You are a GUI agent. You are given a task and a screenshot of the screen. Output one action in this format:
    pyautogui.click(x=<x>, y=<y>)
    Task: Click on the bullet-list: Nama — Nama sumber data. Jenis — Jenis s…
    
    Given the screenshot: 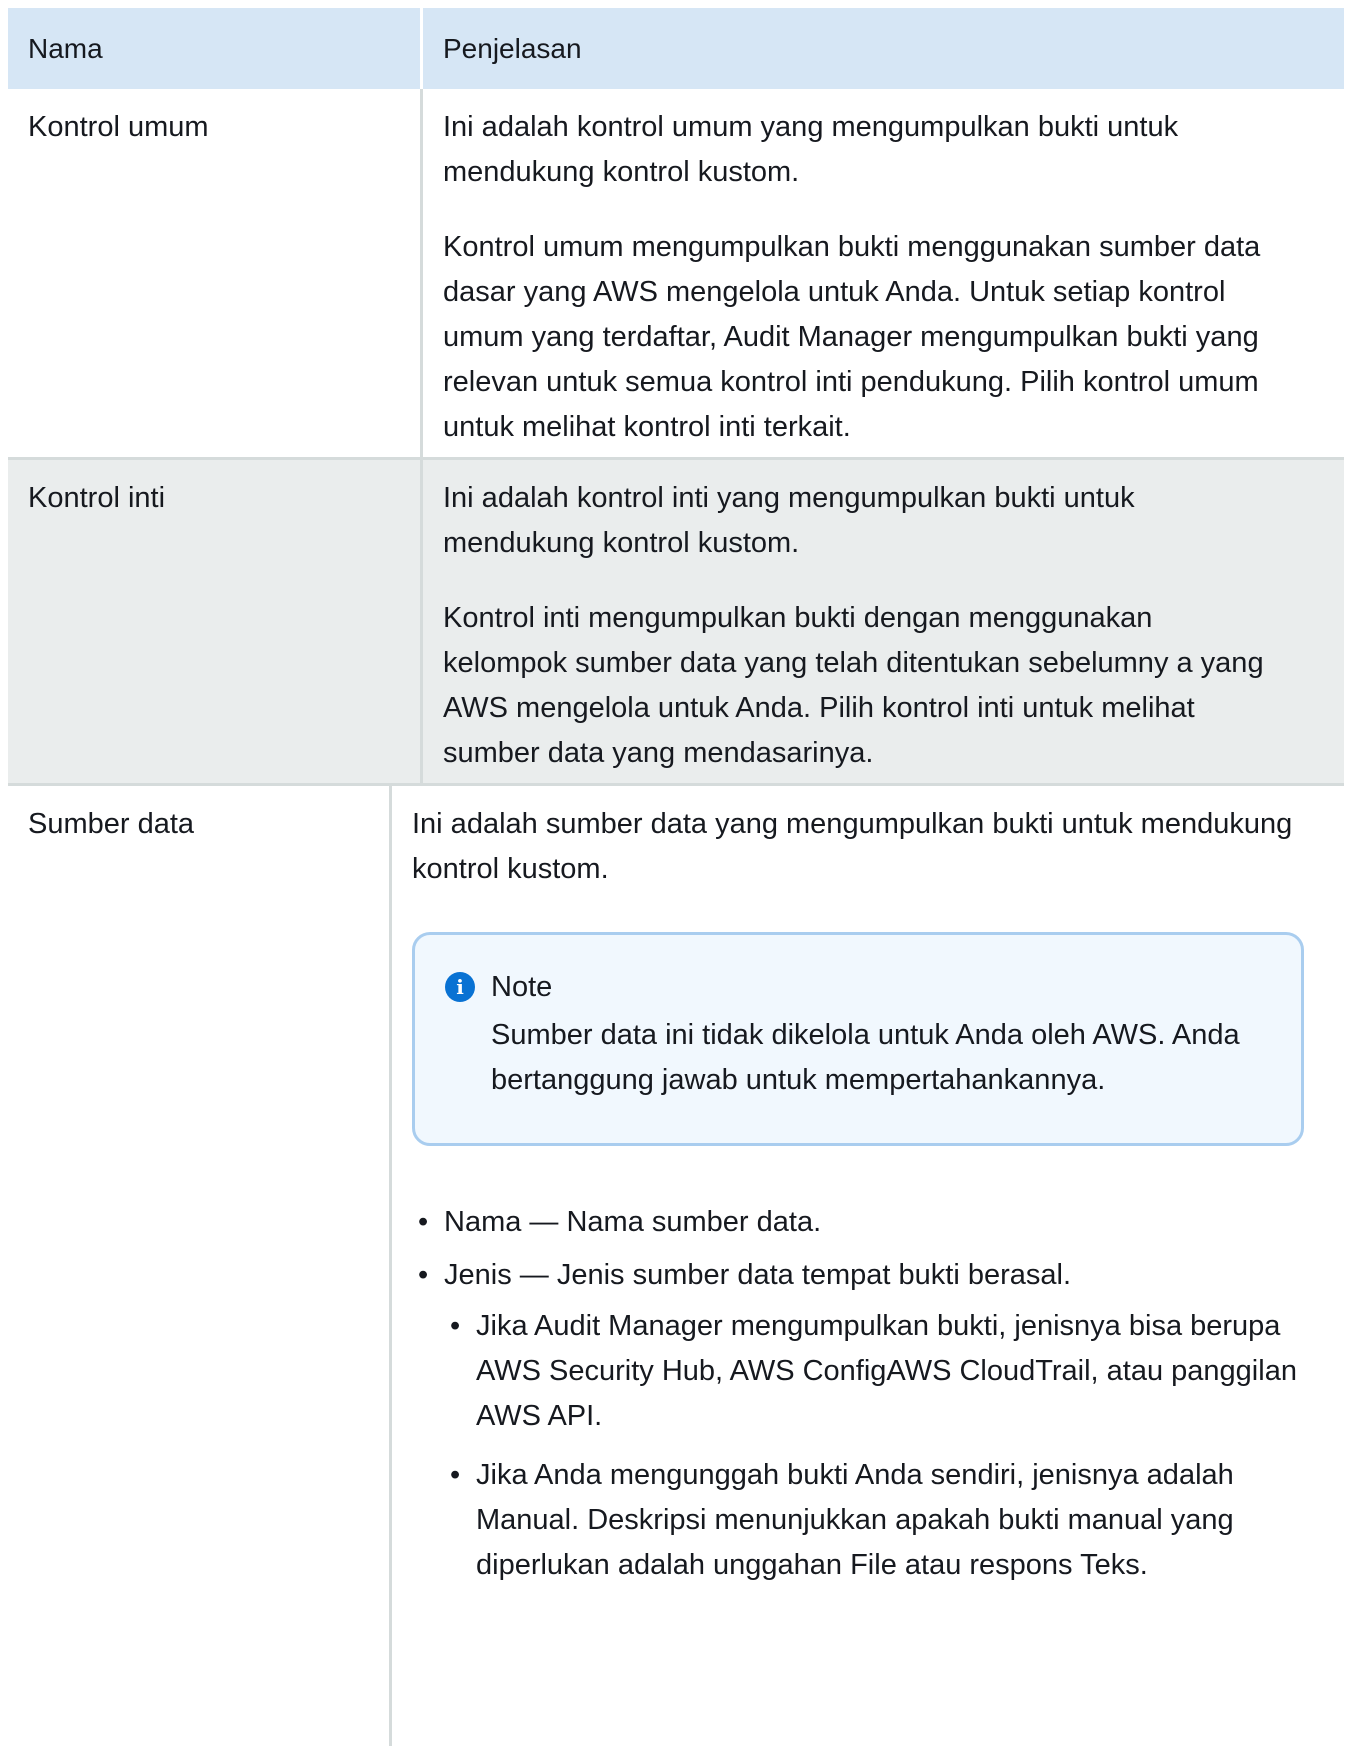 What is the action you would take?
    pyautogui.click(x=858, y=1394)
    